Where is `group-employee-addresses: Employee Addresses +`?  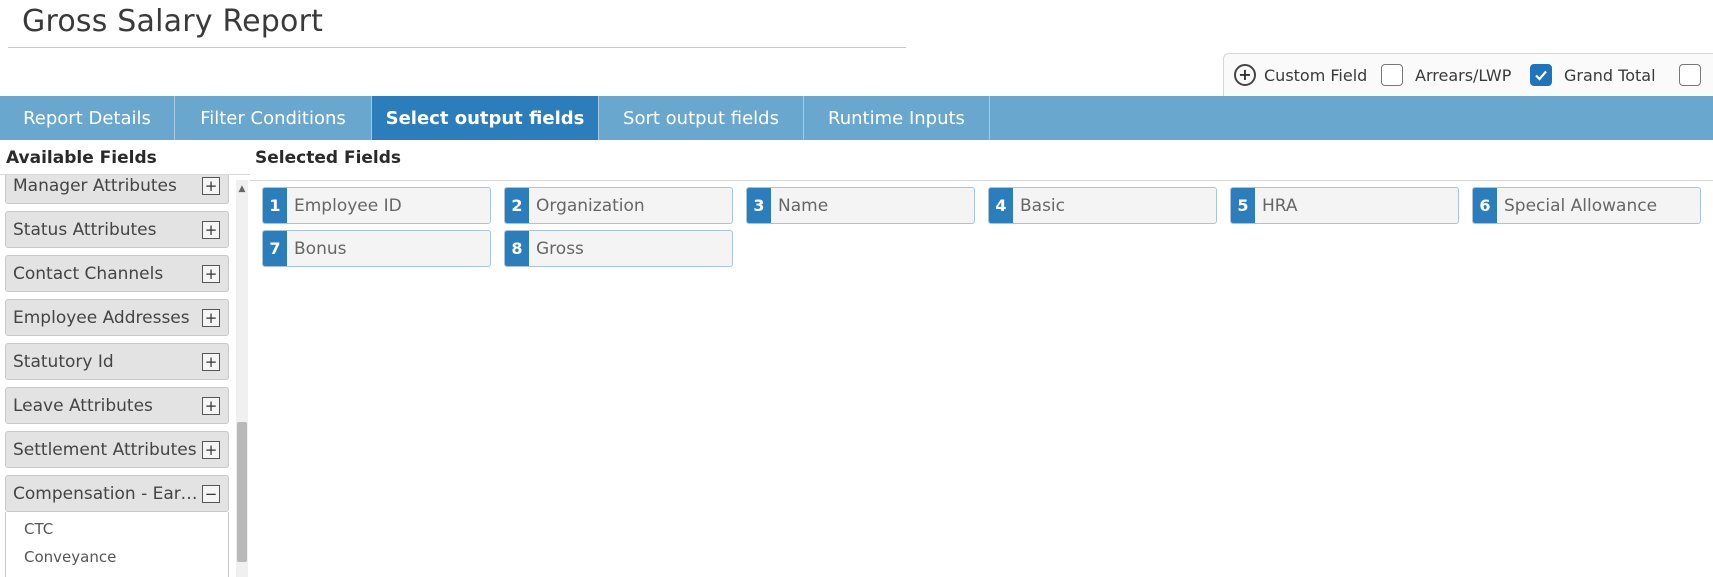 group-employee-addresses: Employee Addresses + is located at coordinates (117, 317).